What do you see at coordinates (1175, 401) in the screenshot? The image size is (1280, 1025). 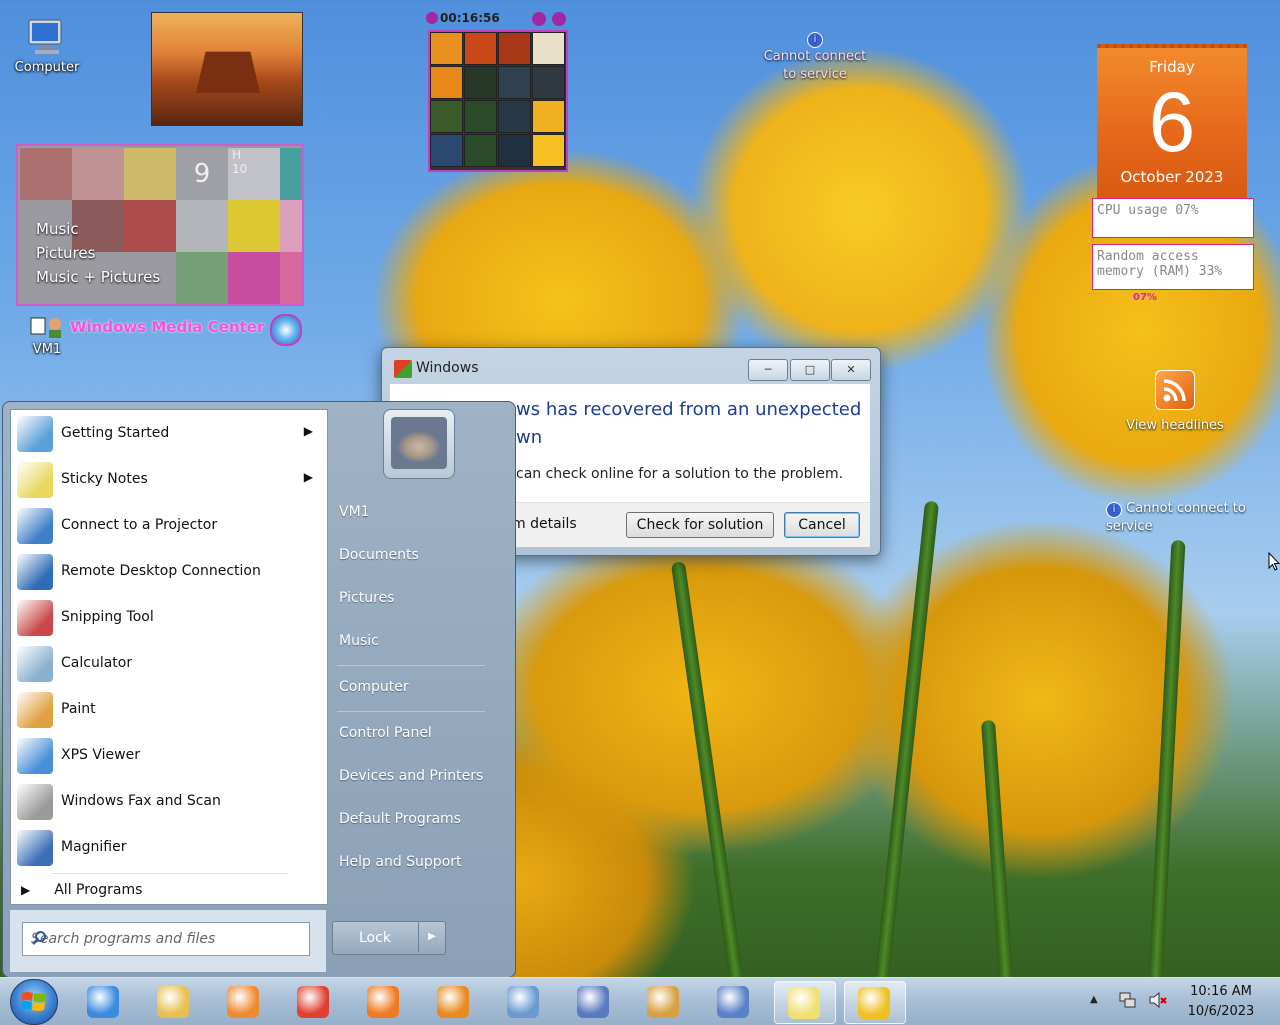 I see `feed-headlines-gadget: View headlines` at bounding box center [1175, 401].